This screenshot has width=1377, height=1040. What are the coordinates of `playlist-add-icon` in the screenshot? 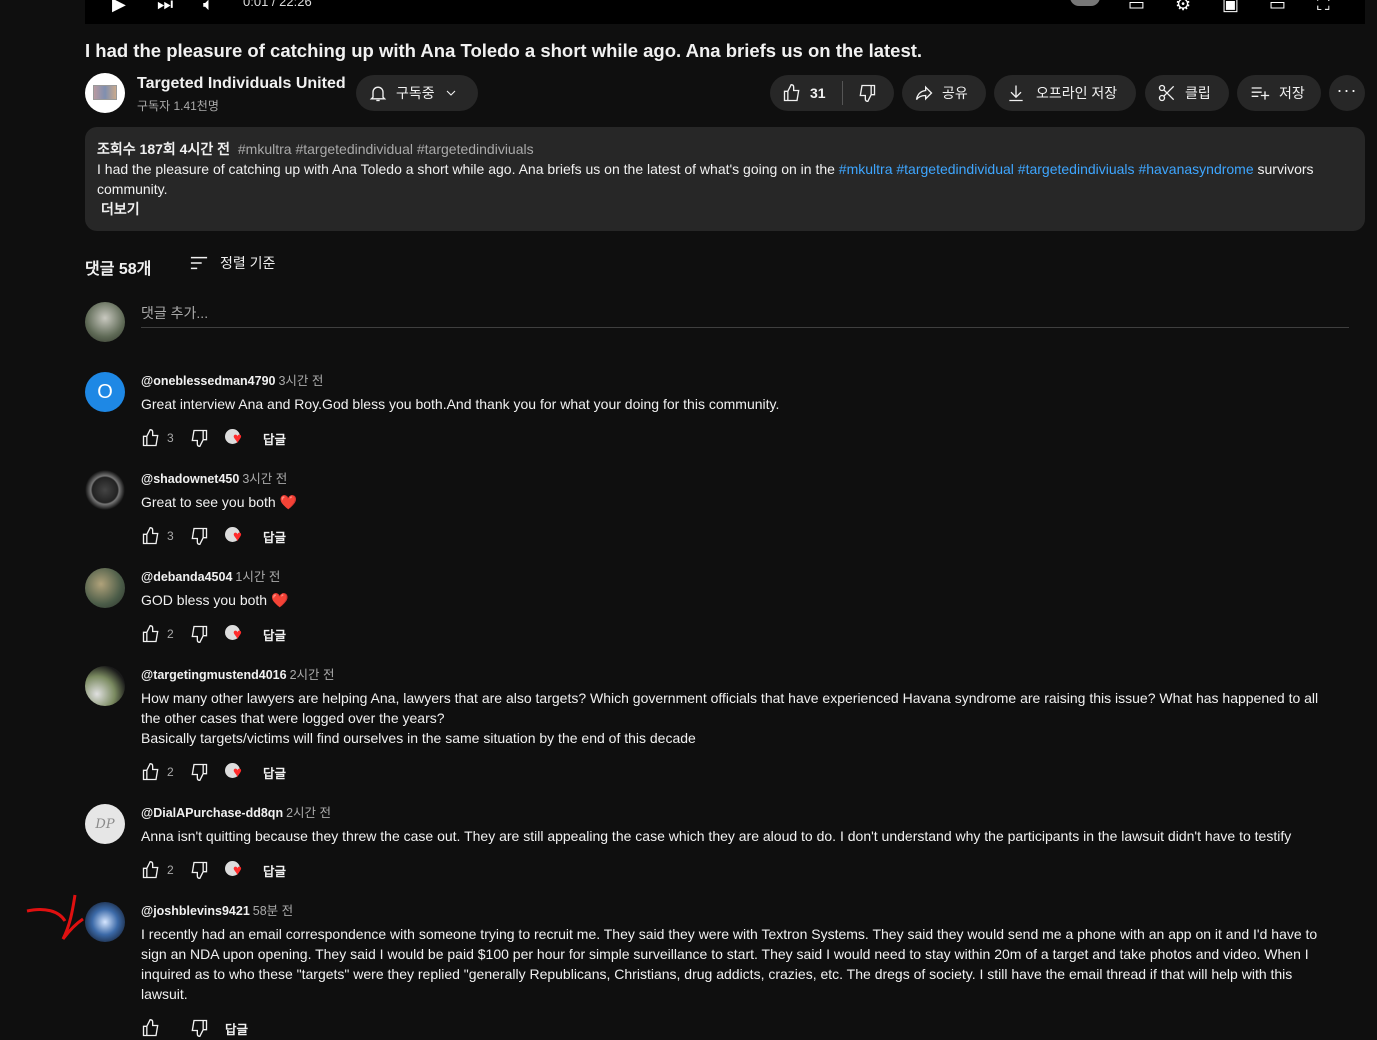 It's located at (1260, 93).